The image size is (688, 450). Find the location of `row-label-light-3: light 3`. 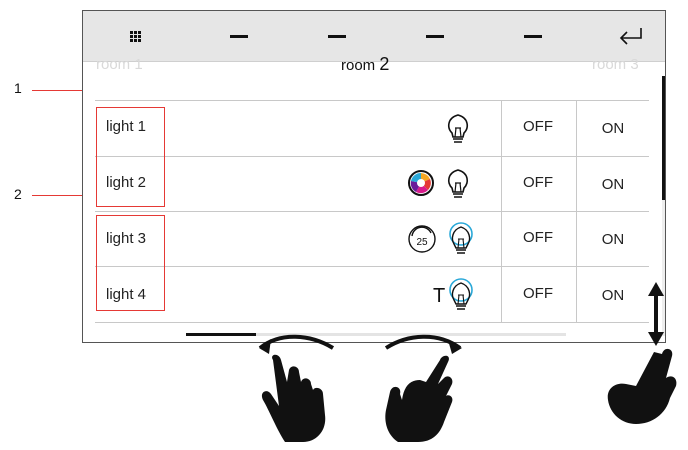

row-label-light-3: light 3 is located at coordinates (126, 238).